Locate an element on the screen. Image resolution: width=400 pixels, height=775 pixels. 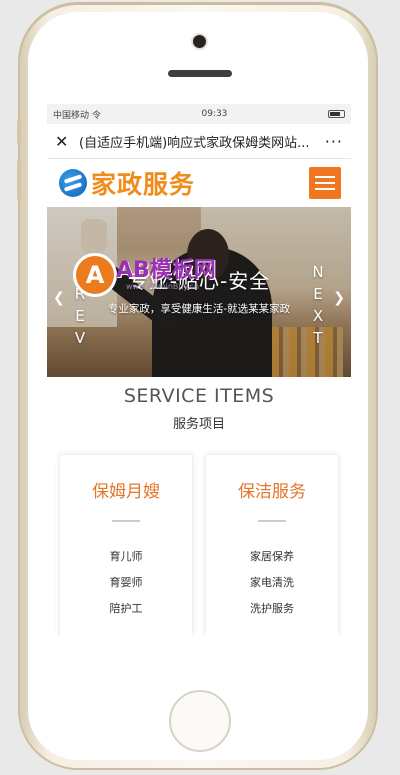
battery-icon is located at coordinates (336, 114).